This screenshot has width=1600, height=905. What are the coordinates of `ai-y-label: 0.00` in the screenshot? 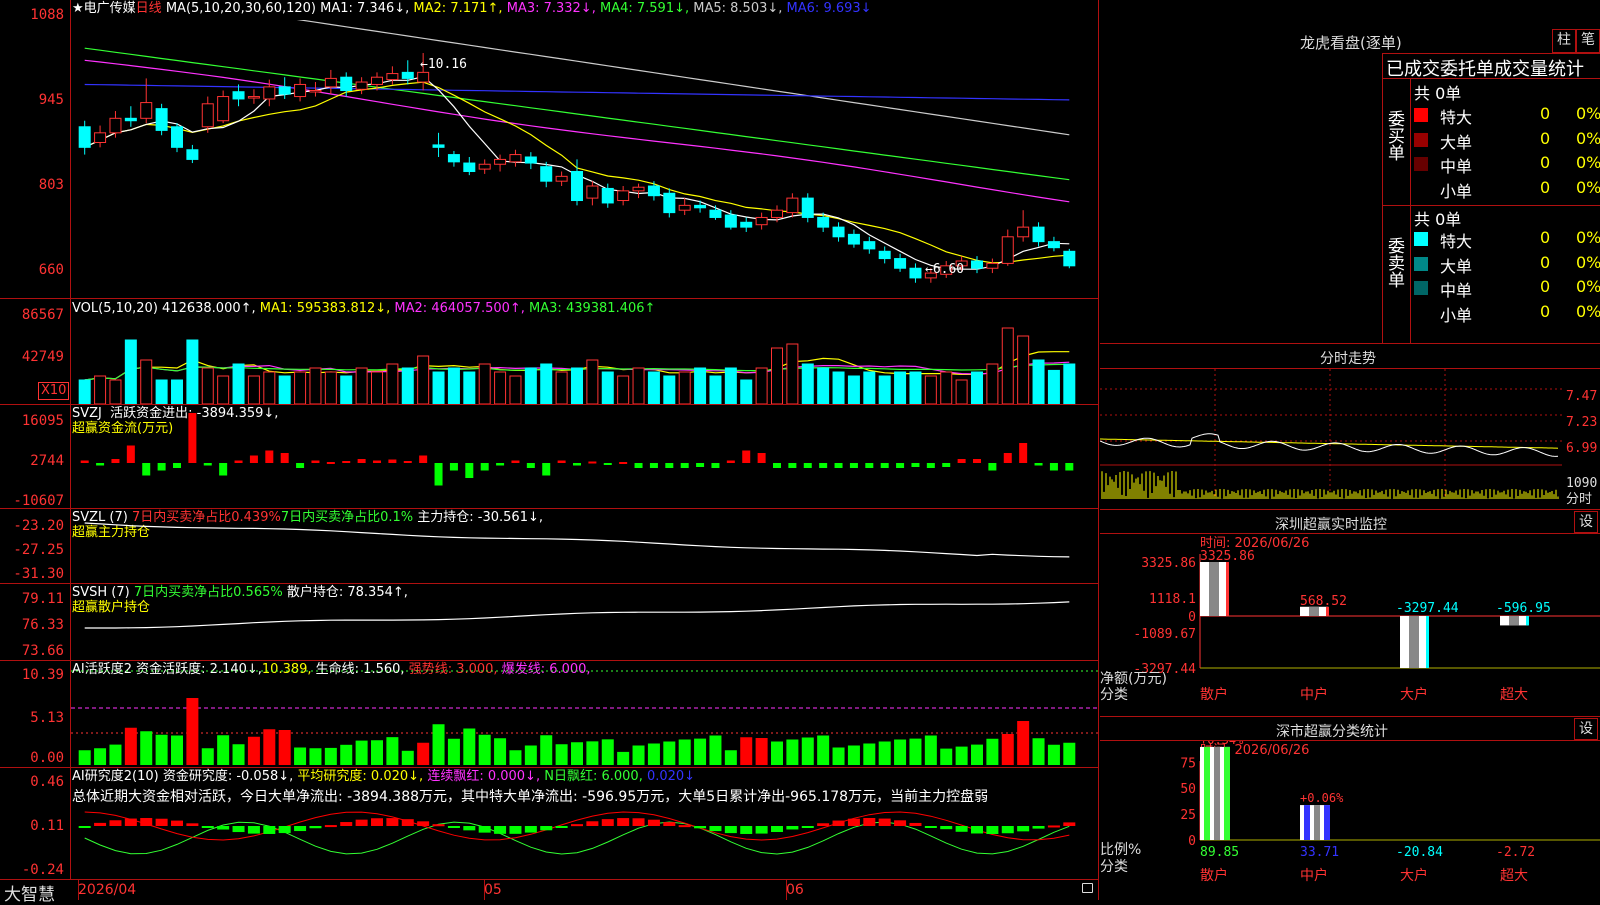 It's located at (47, 758).